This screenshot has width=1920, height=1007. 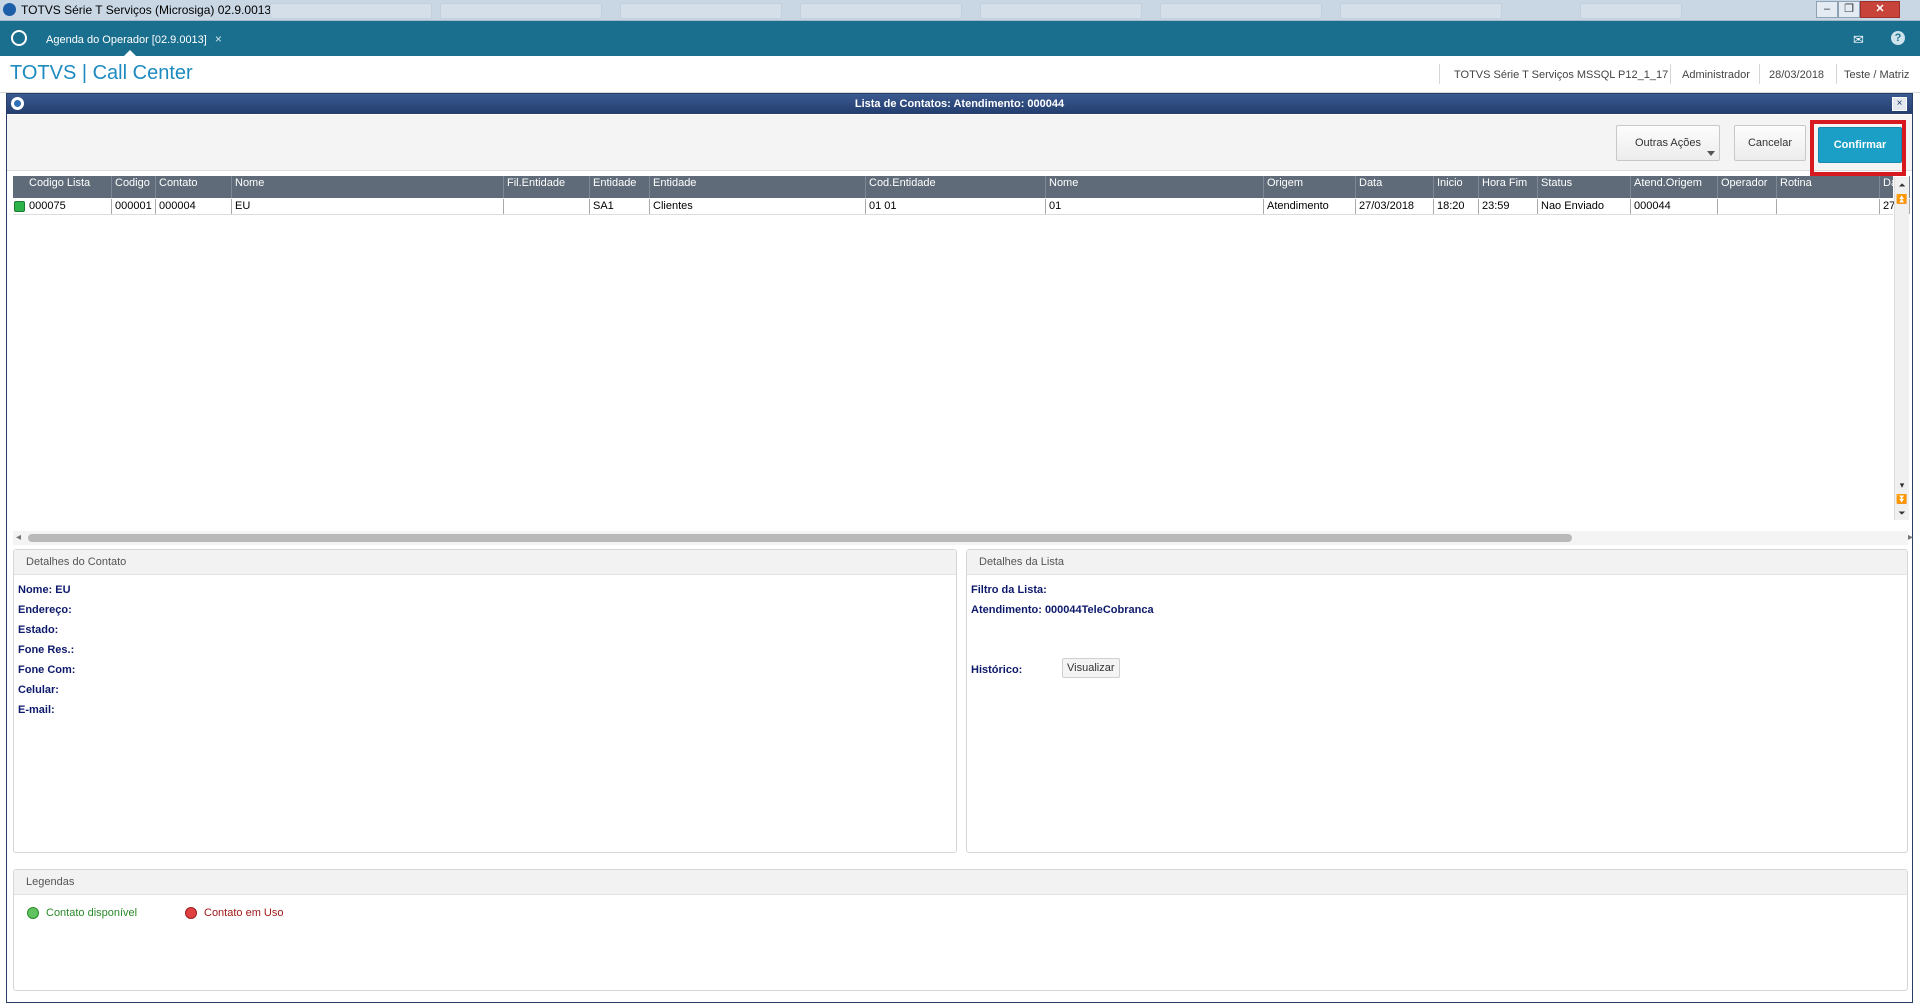 I want to click on tab-label: Agenda do Operador [02.9.0013], so click(x=126, y=40).